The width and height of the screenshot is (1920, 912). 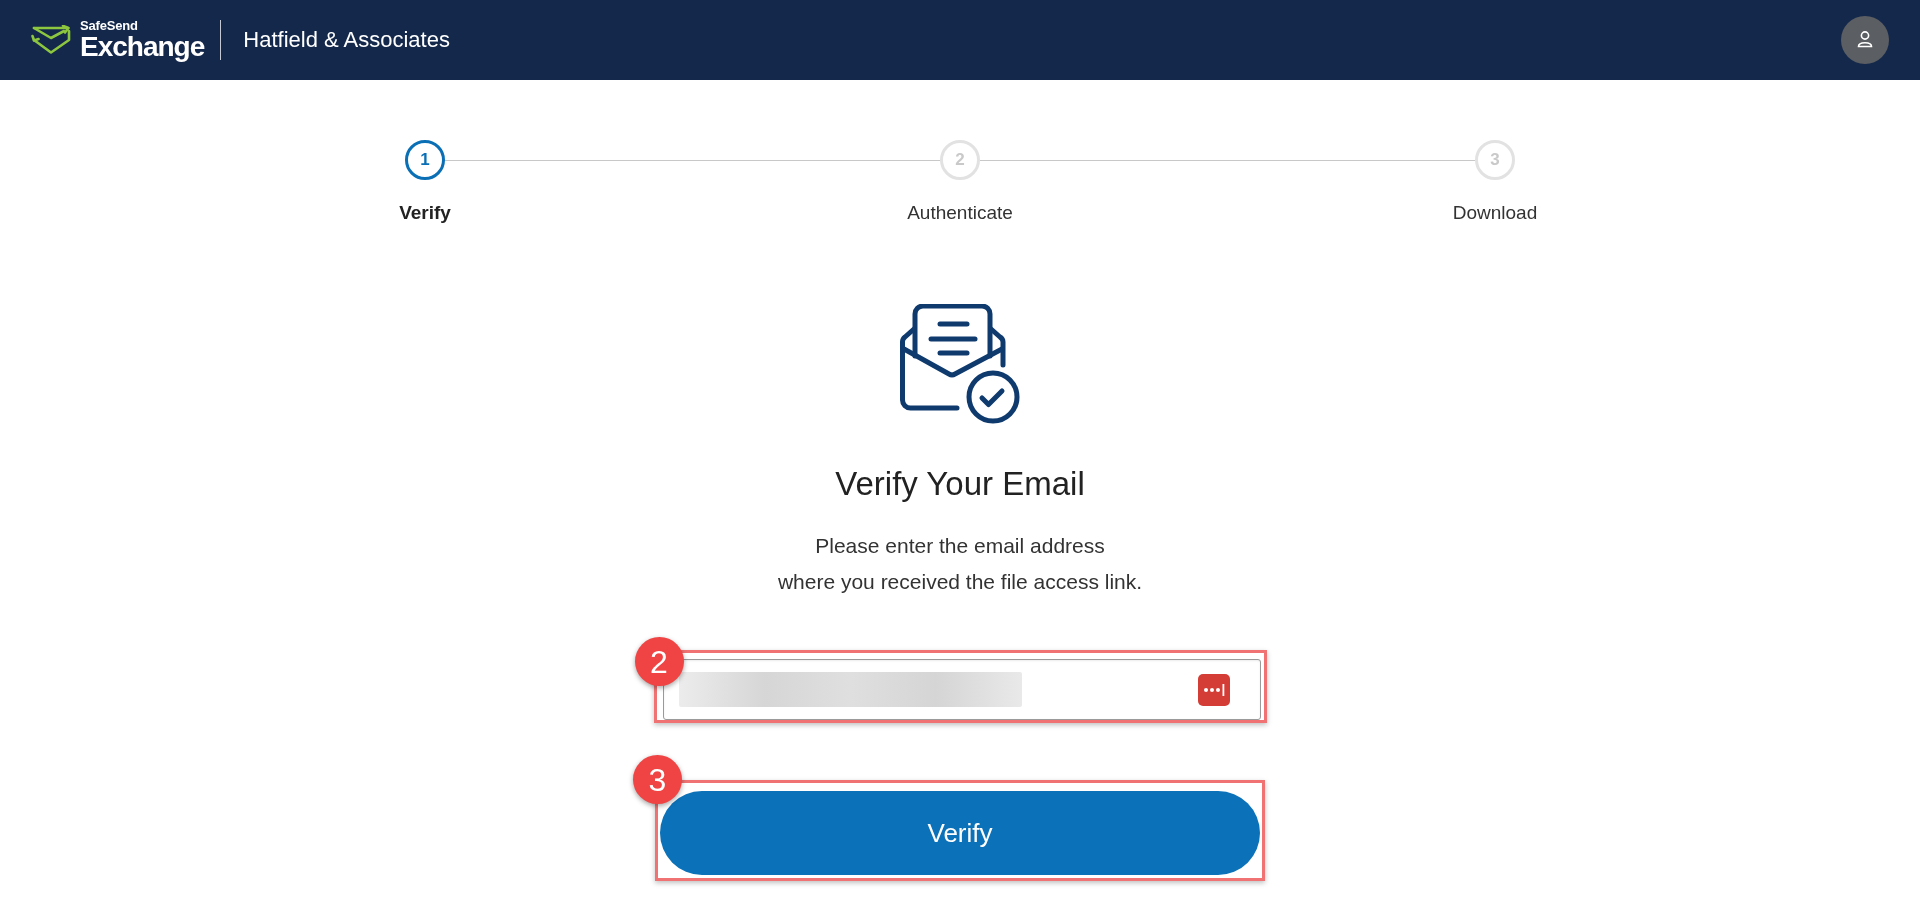 What do you see at coordinates (1495, 212) in the screenshot?
I see `step-label: Download` at bounding box center [1495, 212].